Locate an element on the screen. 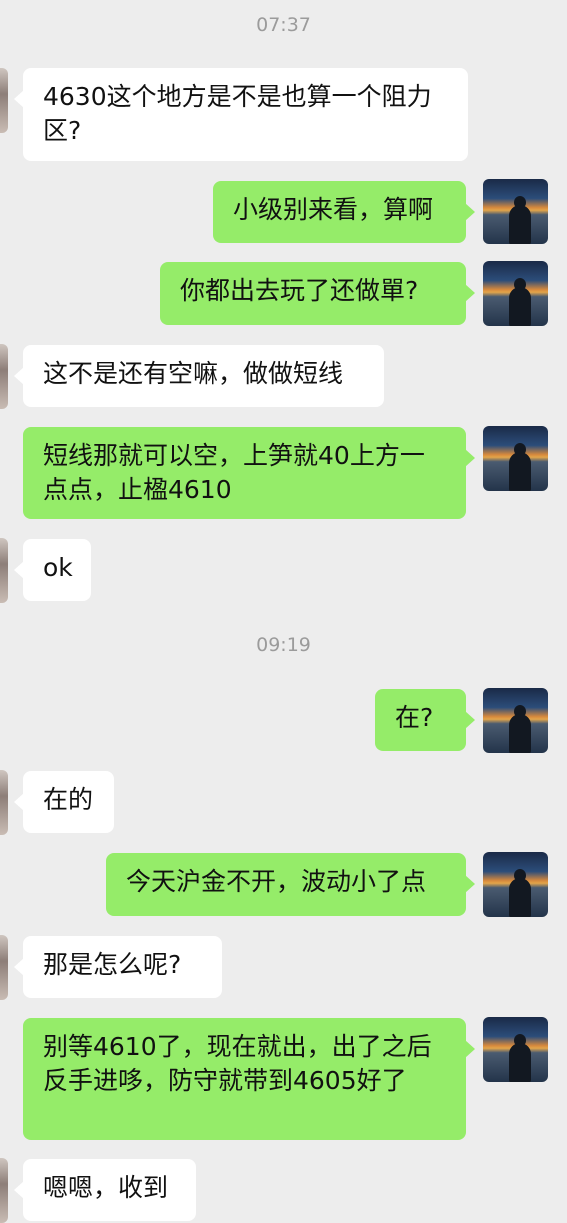 This screenshot has width=567, height=1223. message-text: 这不是还有空嘛，做做短线 is located at coordinates (193, 373).